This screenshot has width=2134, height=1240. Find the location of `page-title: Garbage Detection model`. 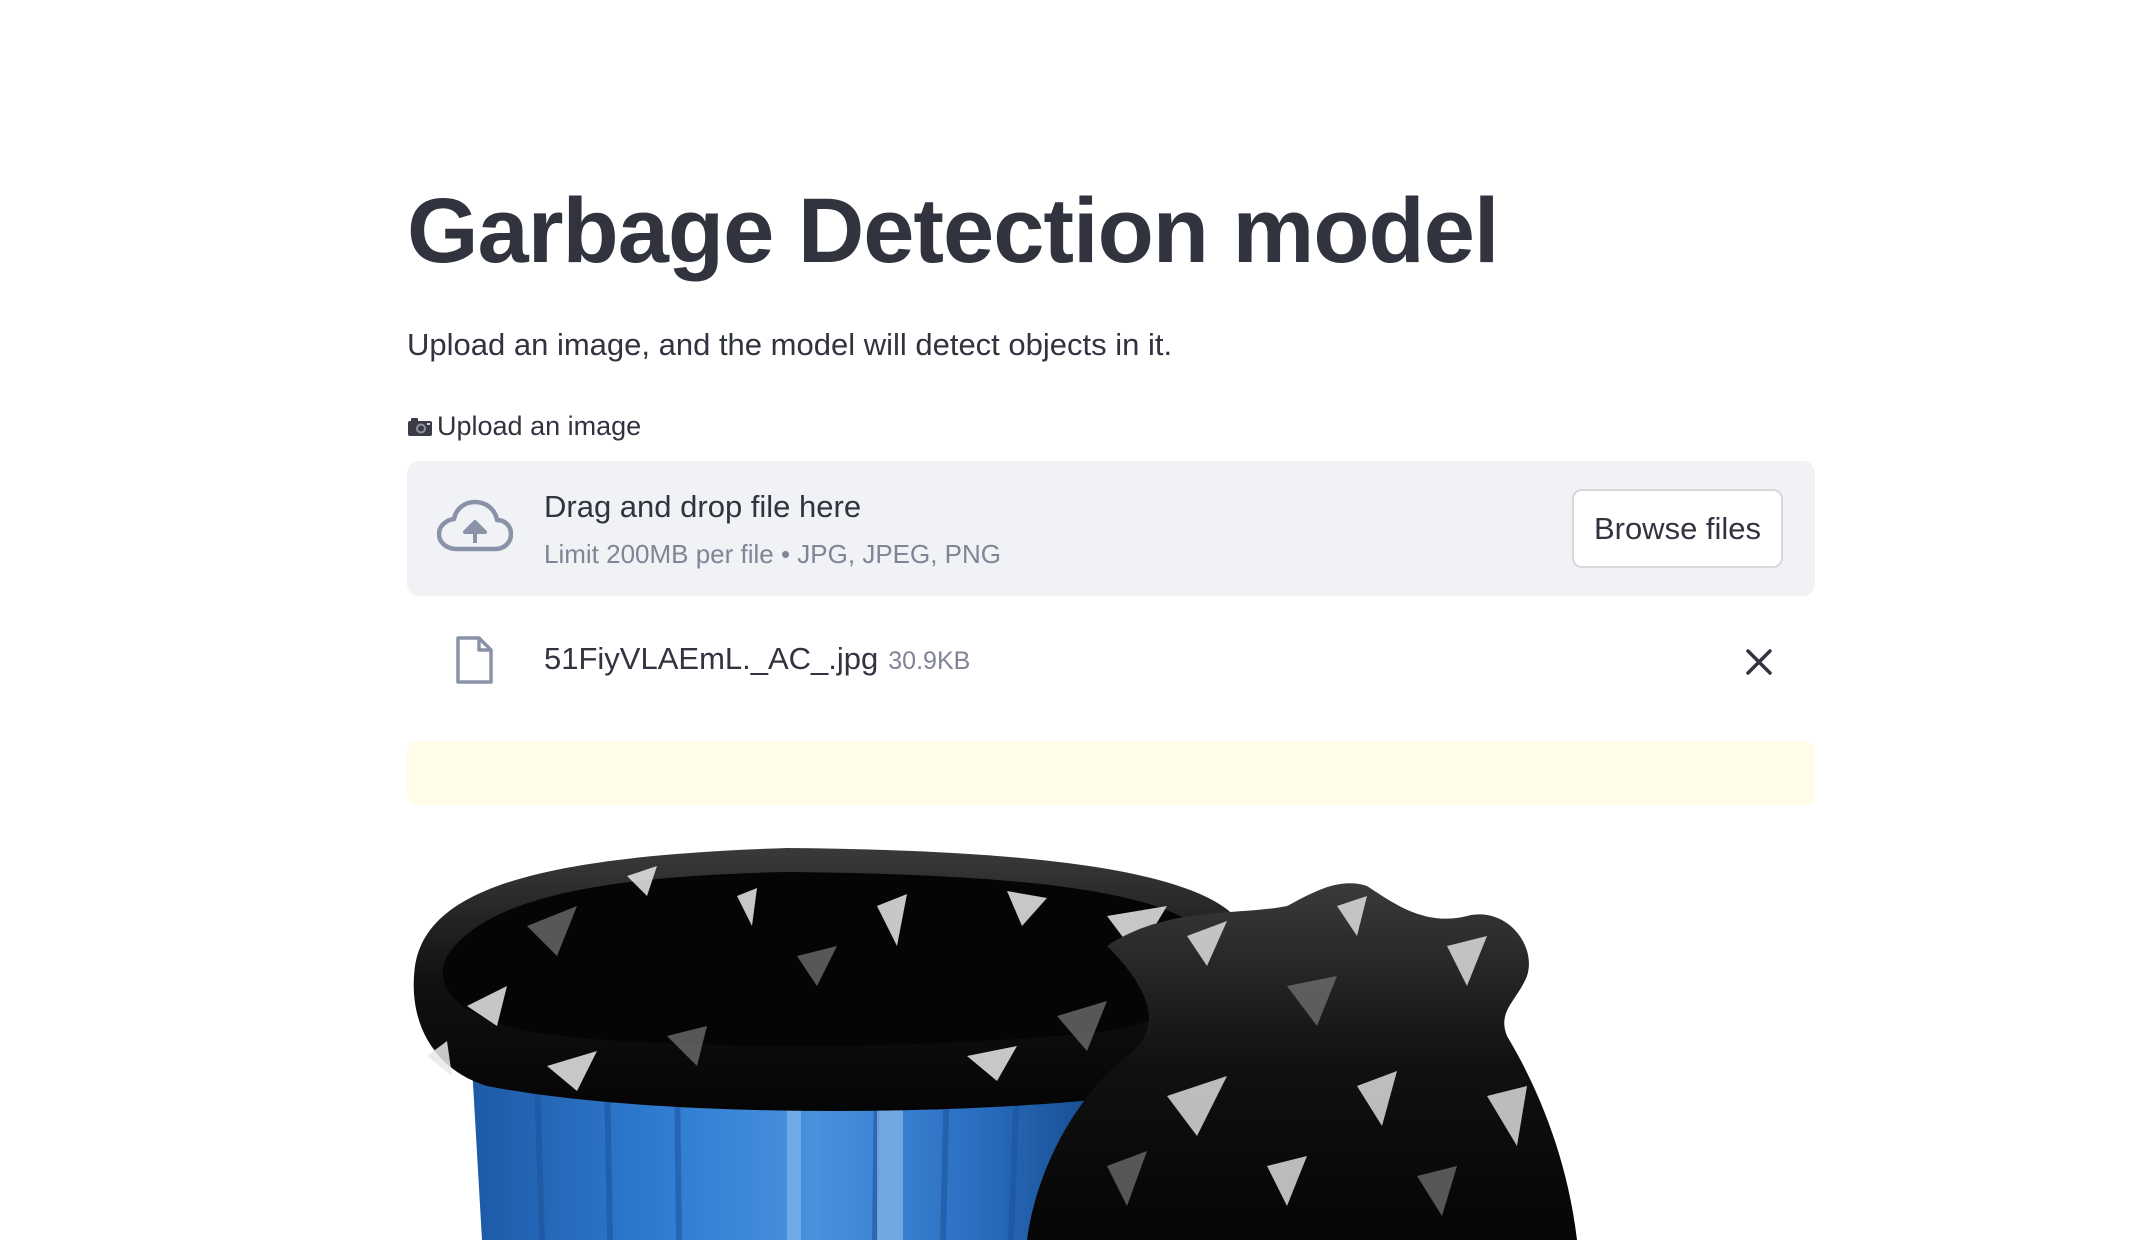

page-title: Garbage Detection model is located at coordinates (953, 231).